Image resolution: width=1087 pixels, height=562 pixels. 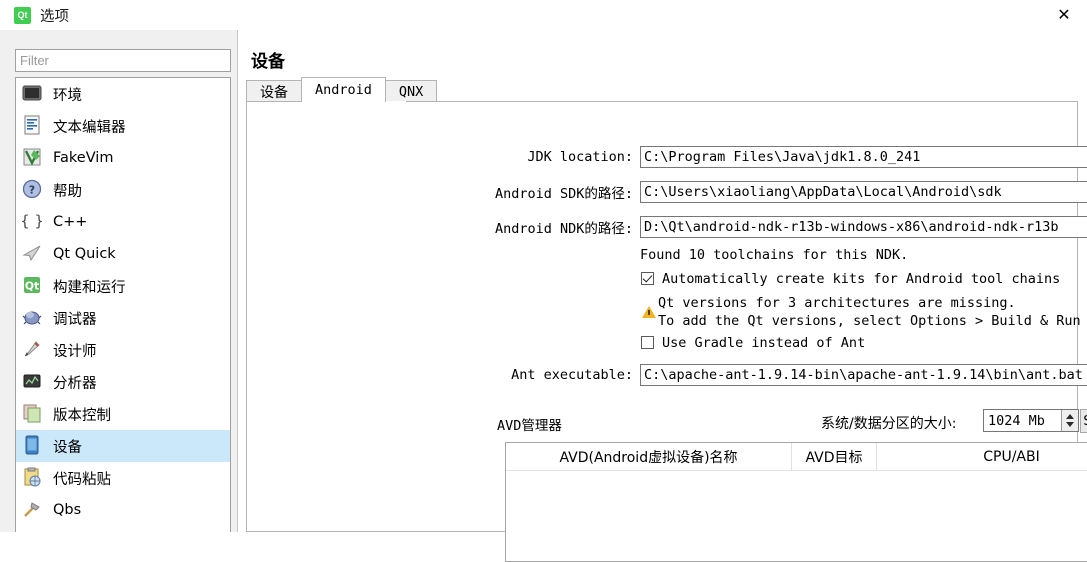 I want to click on fakevim-icon, so click(x=33, y=158).